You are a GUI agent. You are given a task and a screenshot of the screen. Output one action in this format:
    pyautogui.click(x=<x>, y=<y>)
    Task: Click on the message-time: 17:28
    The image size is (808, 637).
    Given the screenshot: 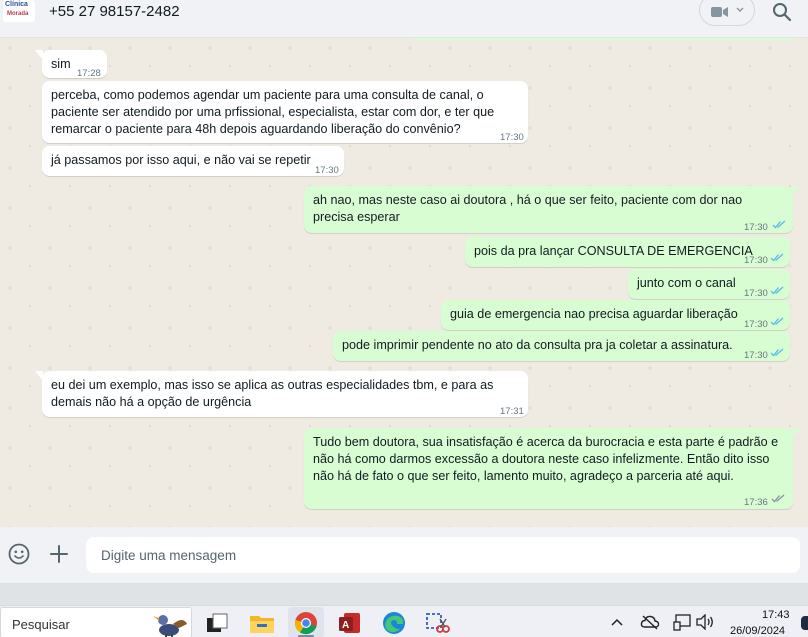 What is the action you would take?
    pyautogui.click(x=89, y=73)
    